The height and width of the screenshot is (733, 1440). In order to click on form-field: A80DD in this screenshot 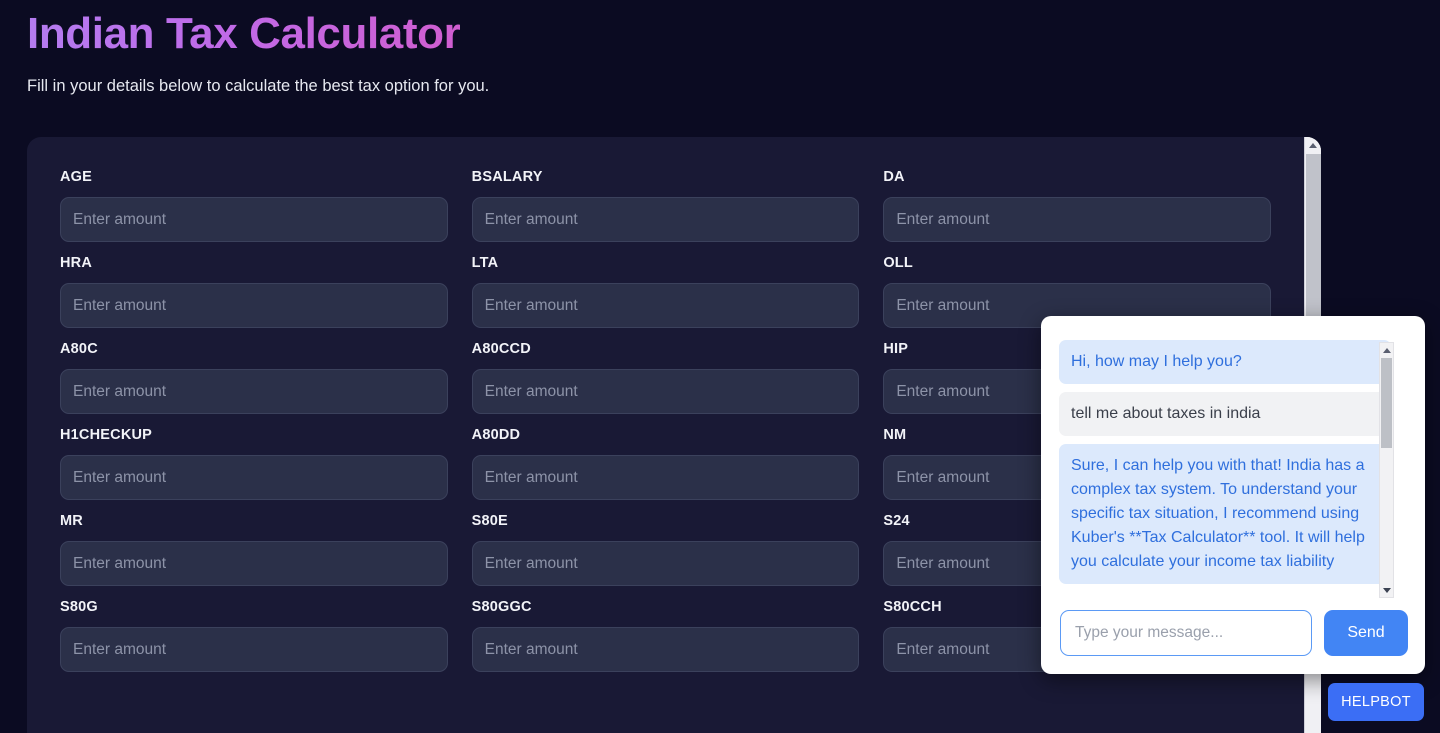, I will do `click(665, 463)`.